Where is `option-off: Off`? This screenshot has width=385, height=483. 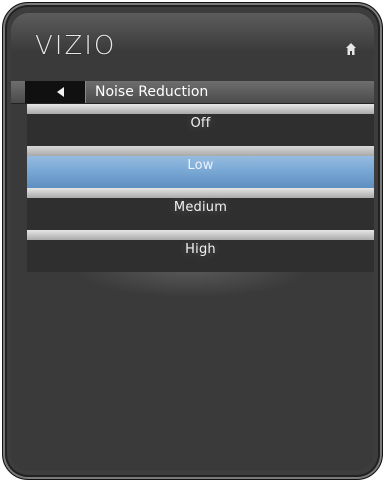 option-off: Off is located at coordinates (200, 125).